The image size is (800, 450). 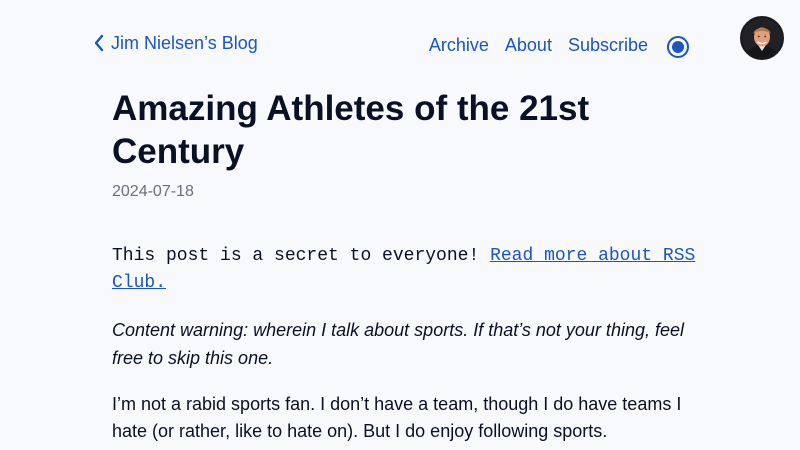 I want to click on avatar-photo, so click(x=762, y=38).